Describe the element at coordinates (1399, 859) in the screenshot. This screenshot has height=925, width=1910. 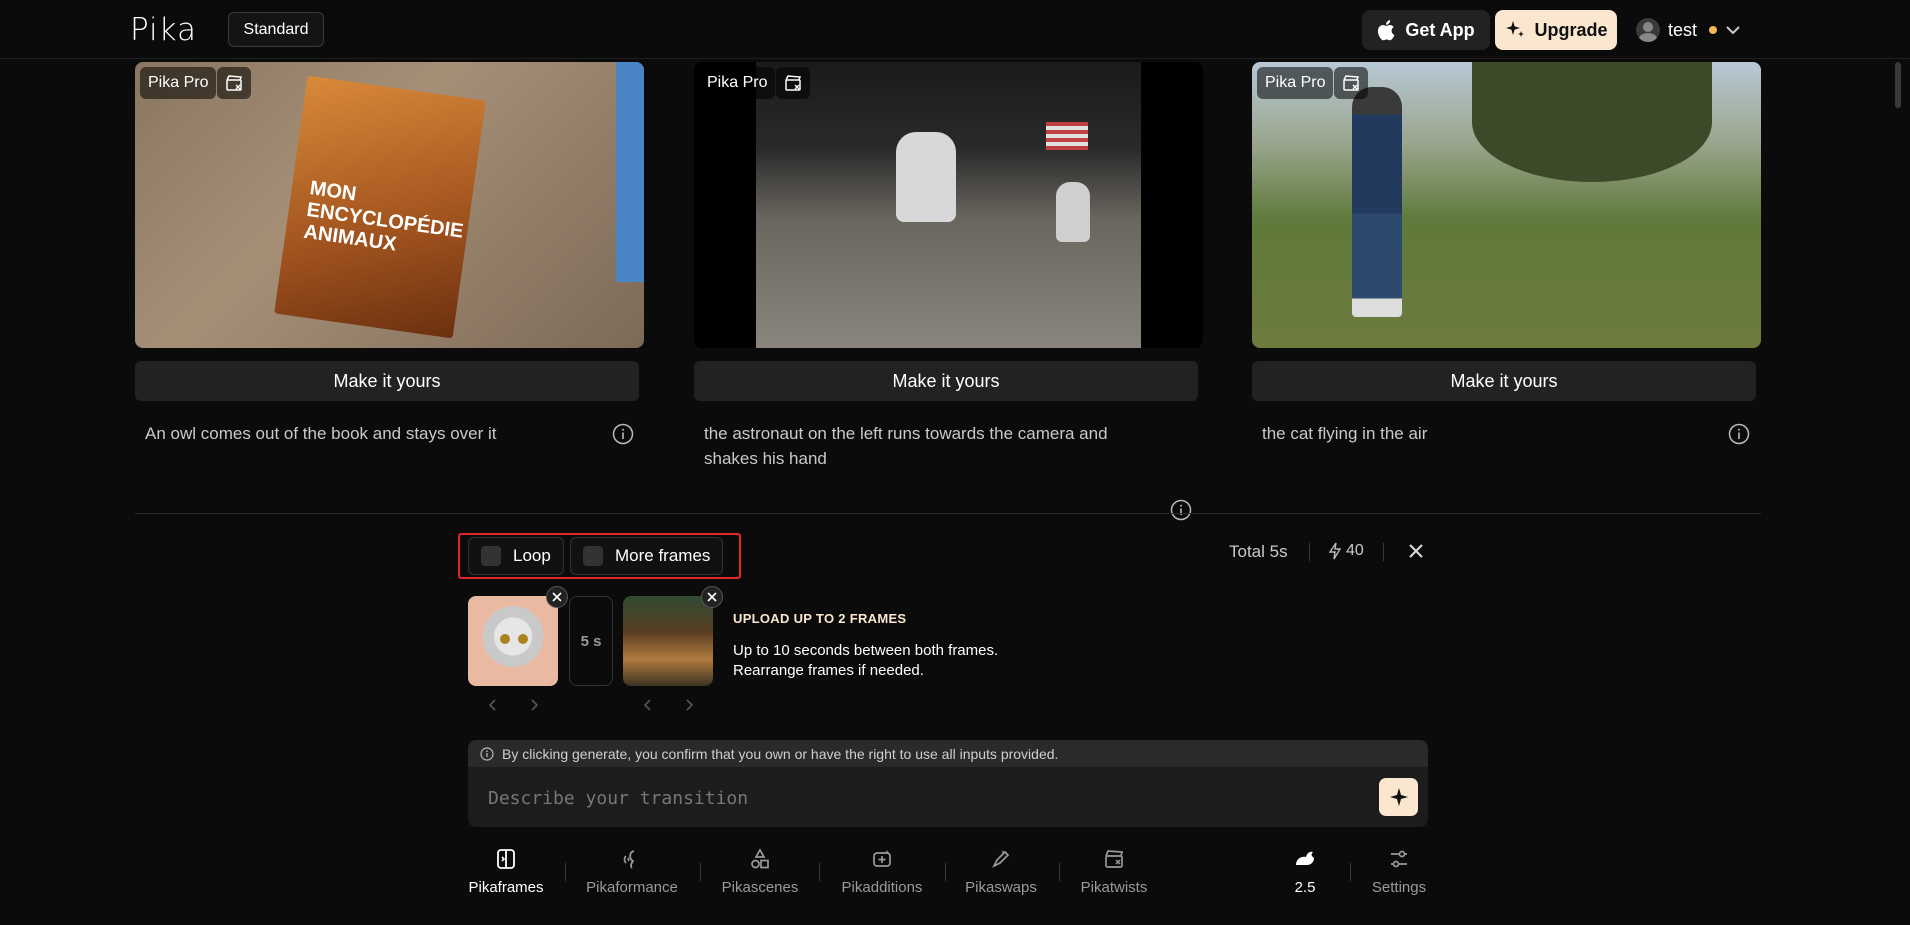
I see `settings-sliders-icon` at that location.